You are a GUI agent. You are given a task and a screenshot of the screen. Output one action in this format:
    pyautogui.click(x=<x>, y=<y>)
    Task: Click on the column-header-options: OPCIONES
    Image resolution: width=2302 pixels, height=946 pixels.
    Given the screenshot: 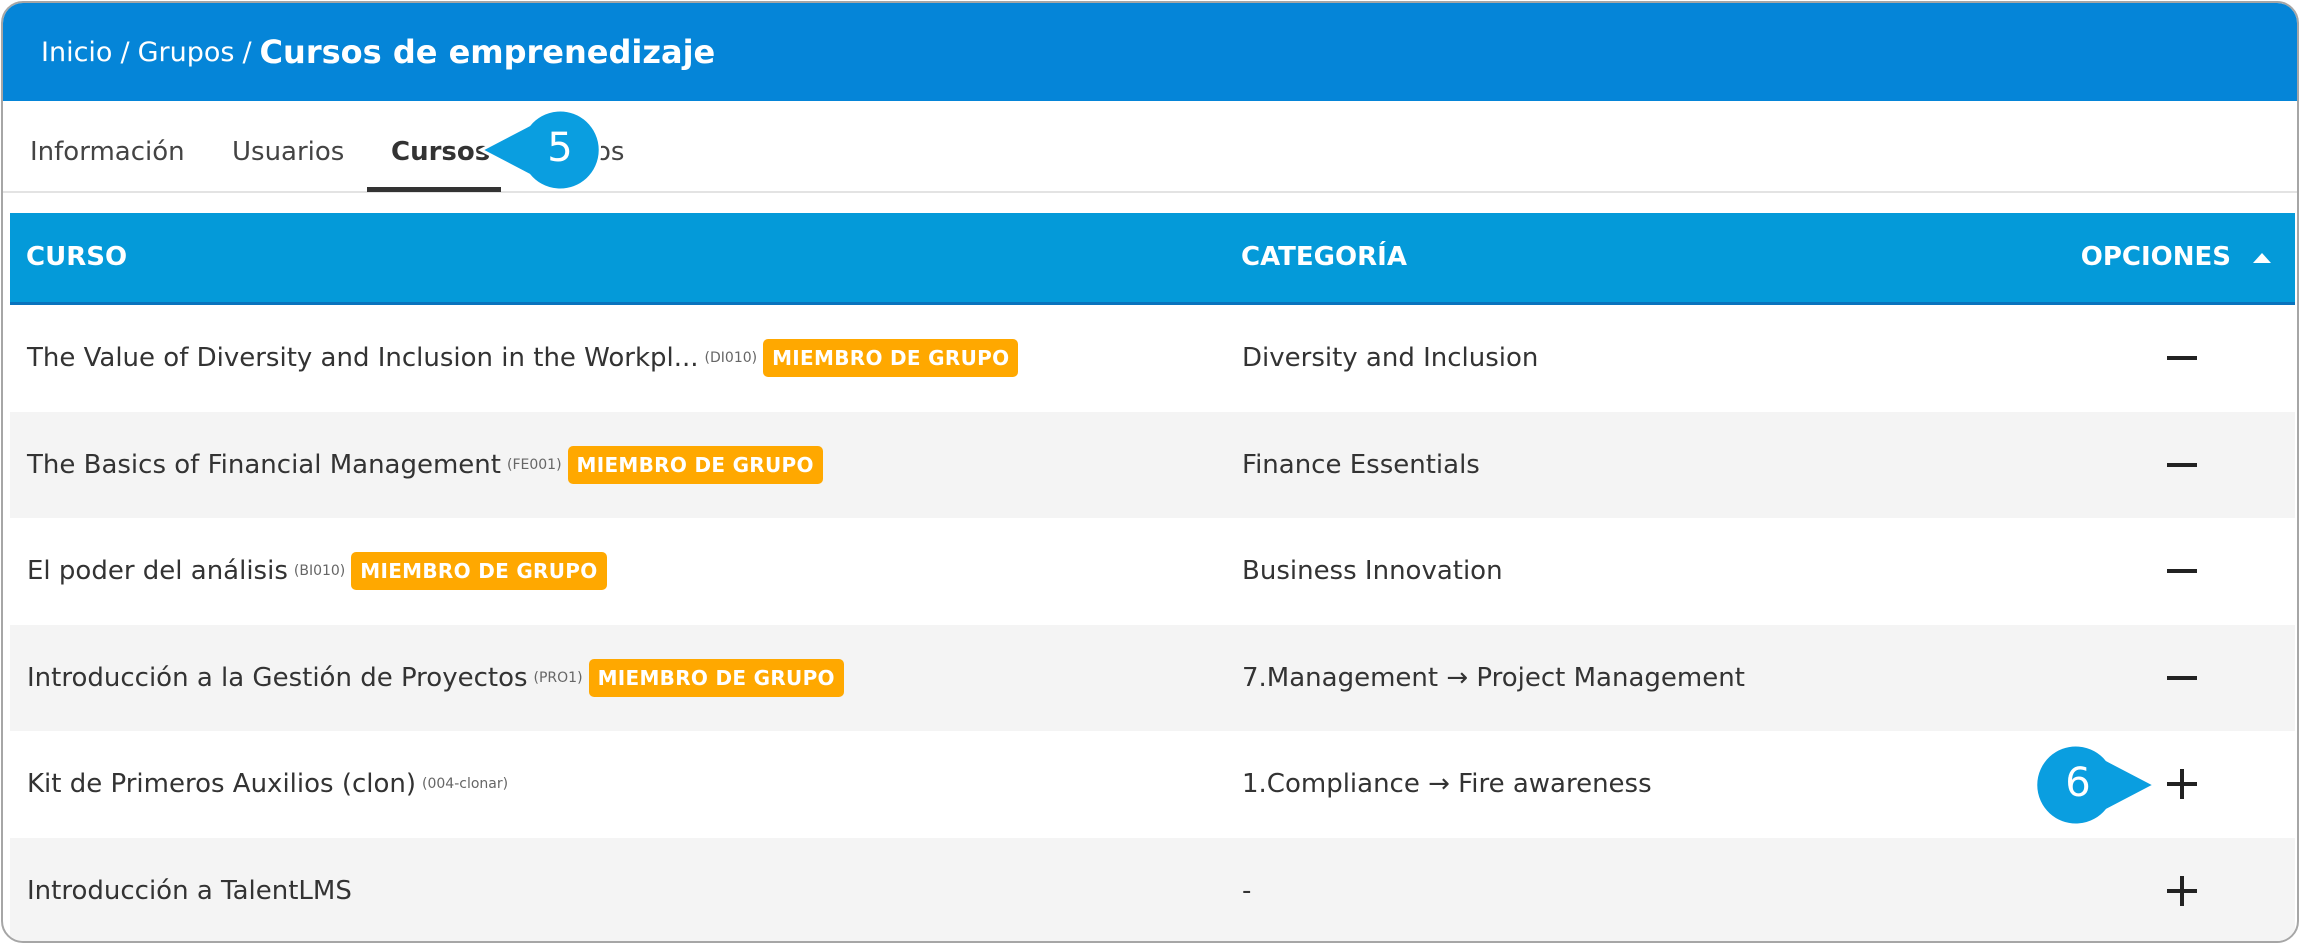 What is the action you would take?
    pyautogui.click(x=2156, y=257)
    